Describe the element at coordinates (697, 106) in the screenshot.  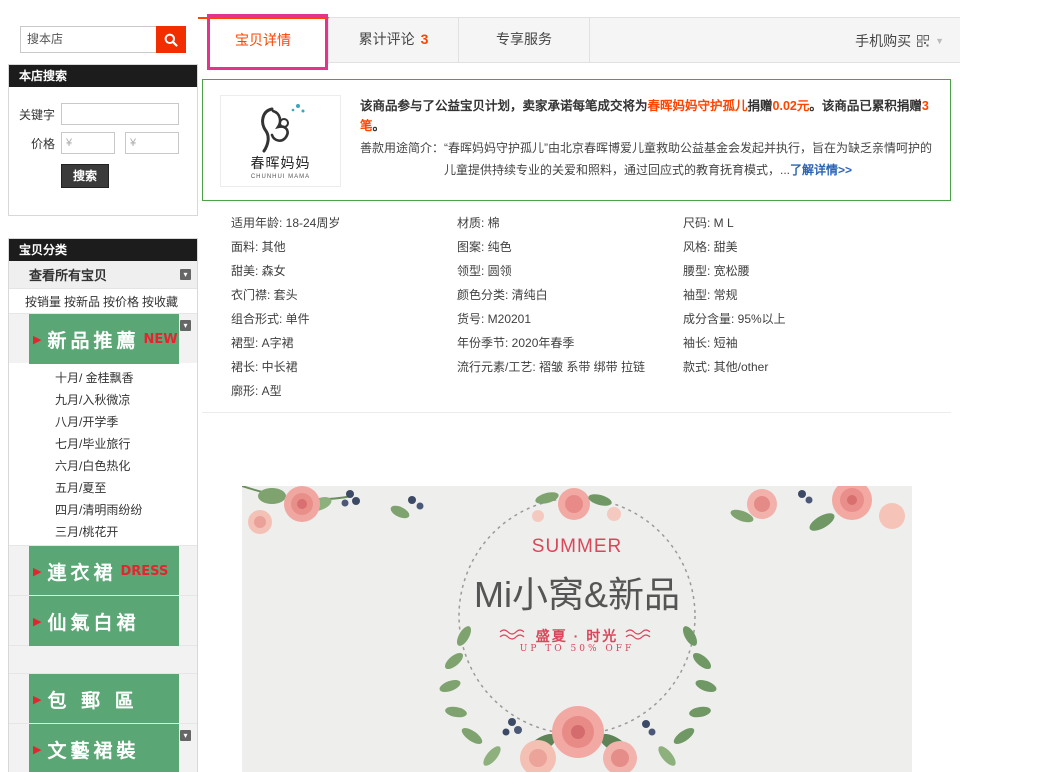
I see `charity-org: 春晖妈妈守护孤儿` at that location.